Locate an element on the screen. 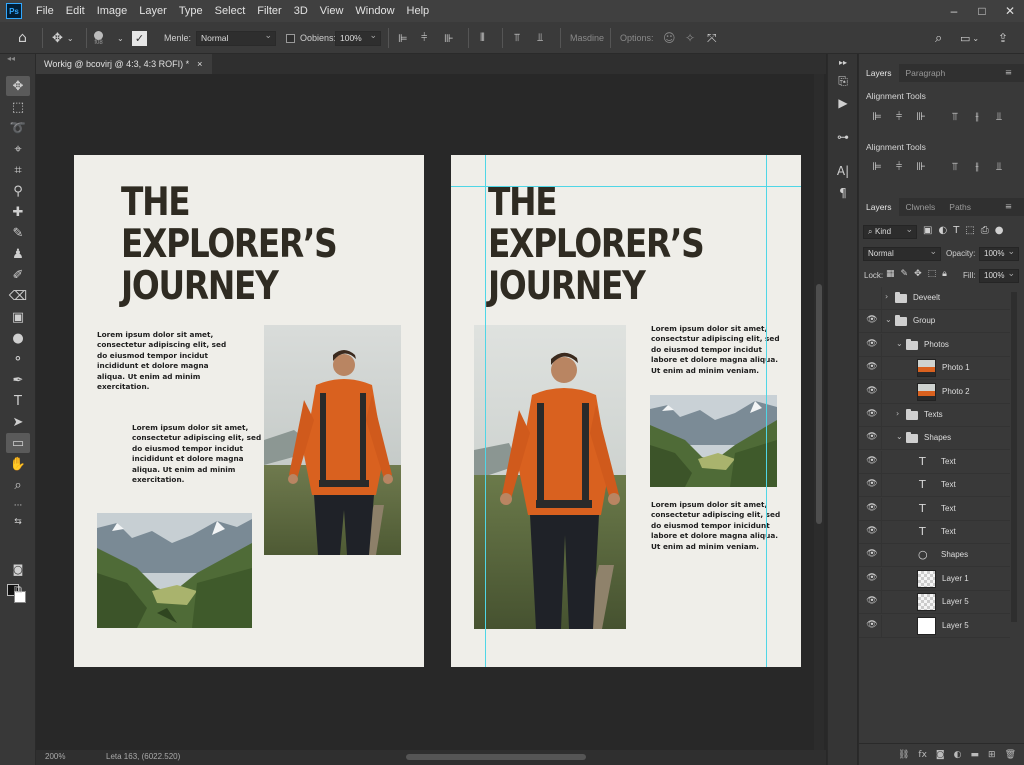  crop-tool-icon: ⌗ is located at coordinates (18, 170).